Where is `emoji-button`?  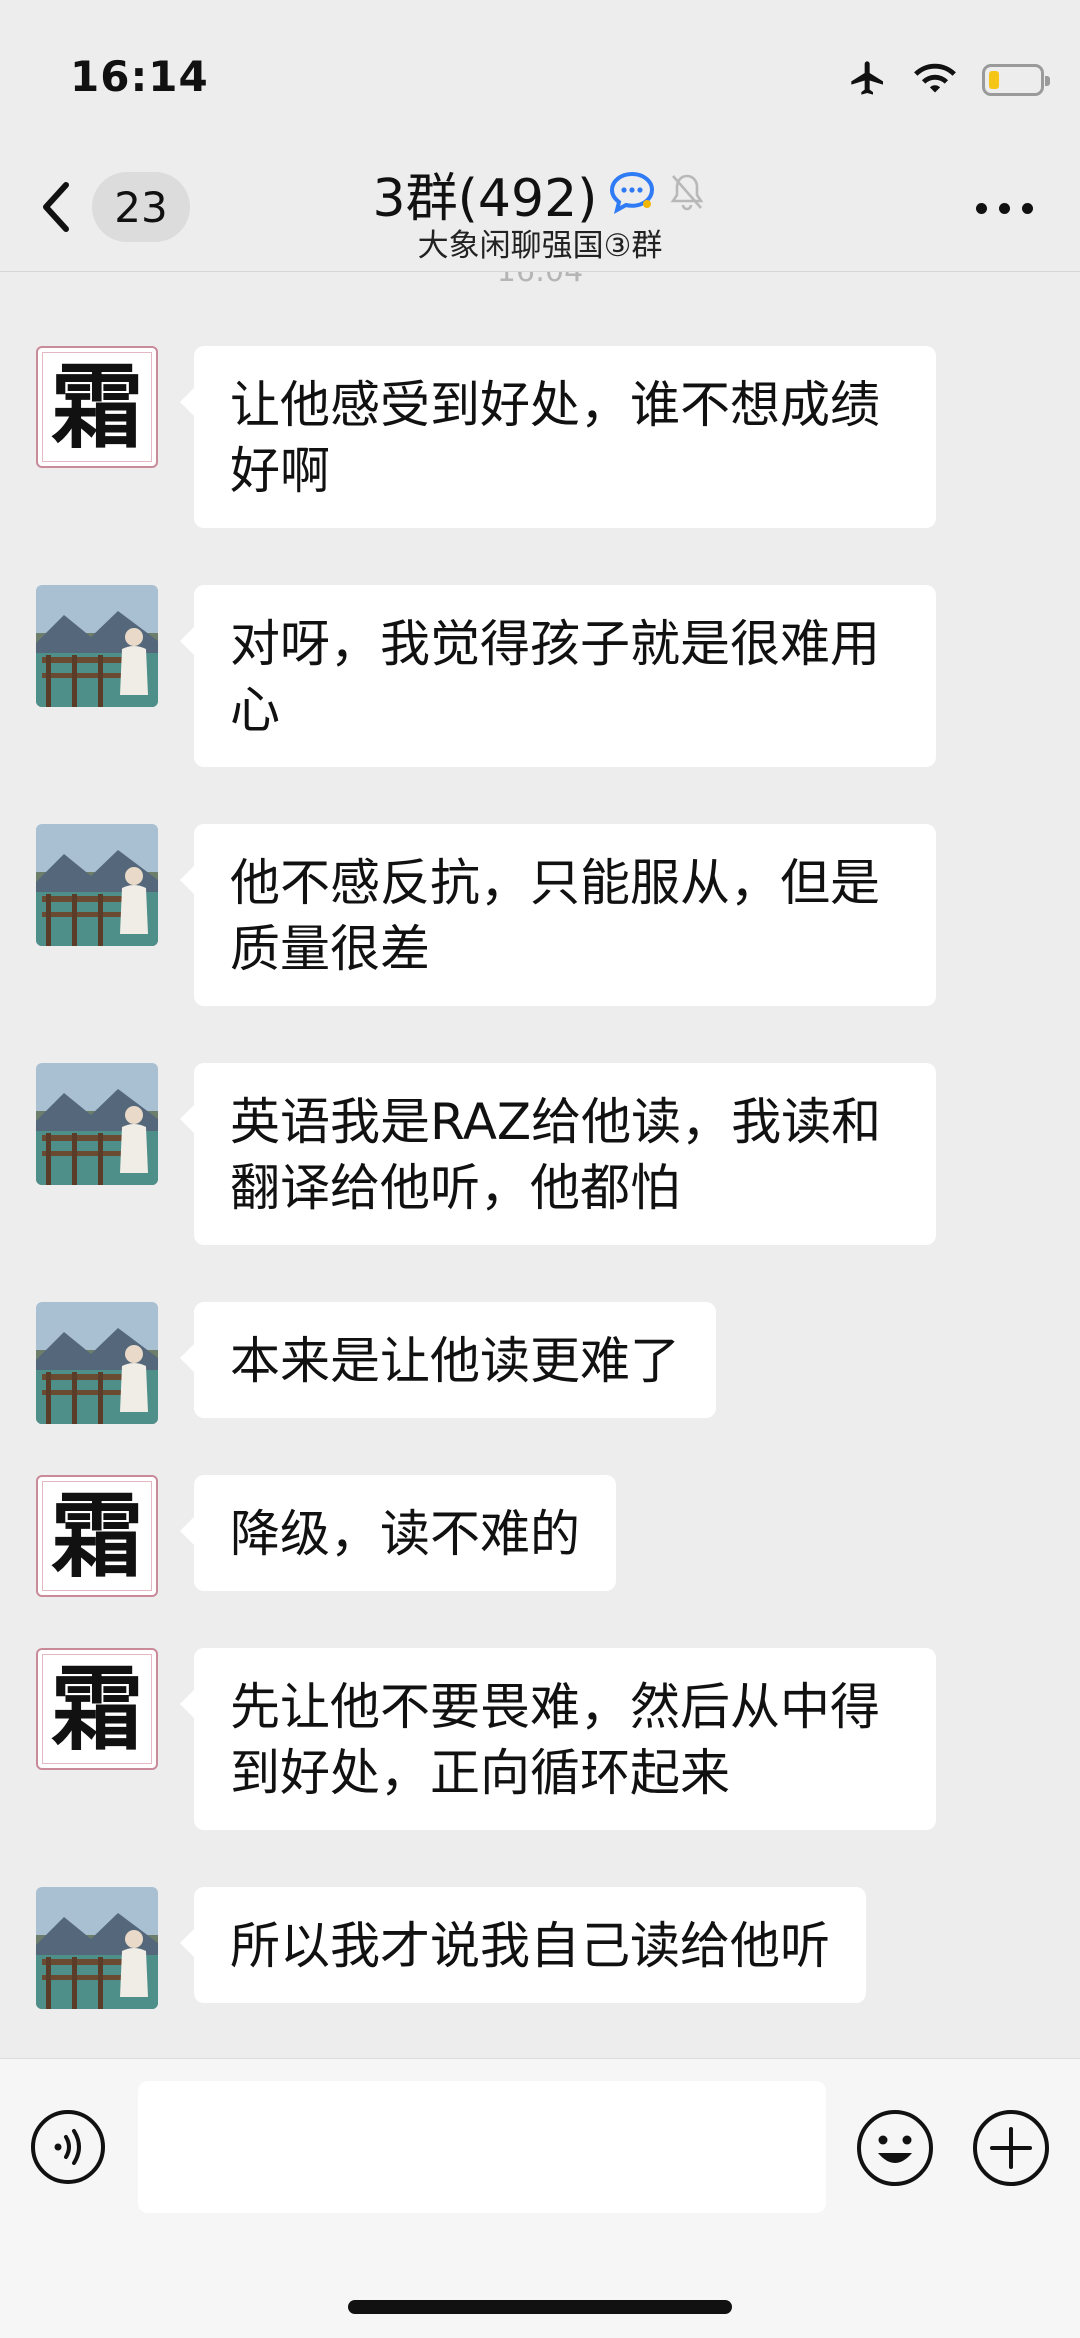 emoji-button is located at coordinates (895, 2148).